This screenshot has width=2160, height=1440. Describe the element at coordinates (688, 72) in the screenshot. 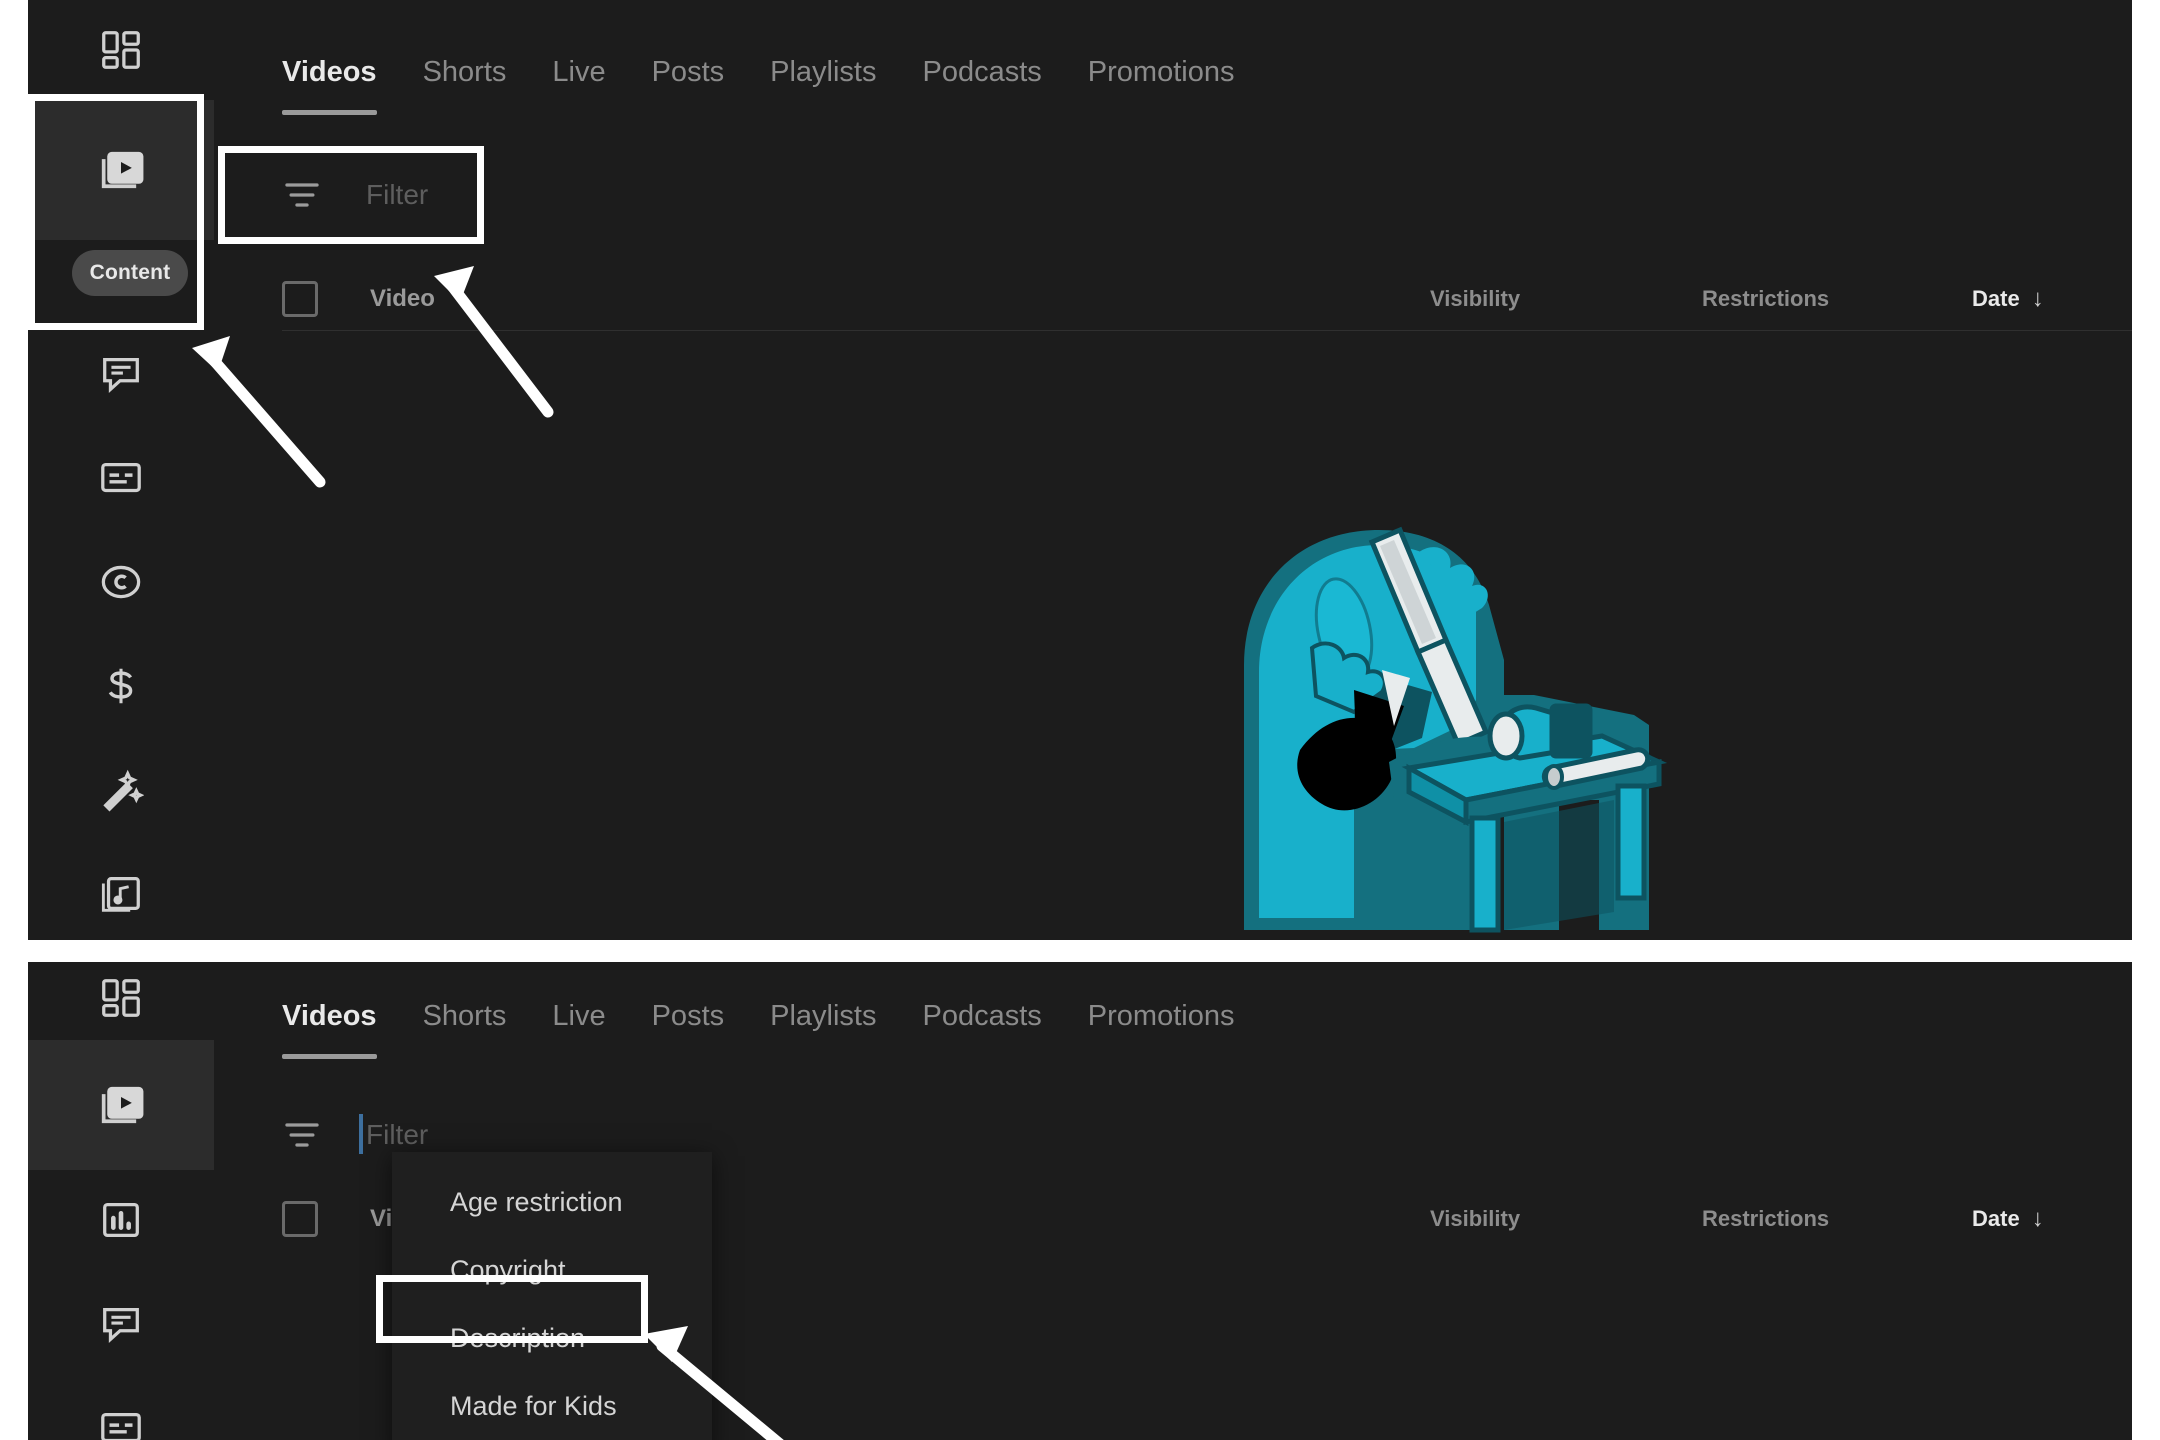

I see `tab-posts-label: Posts` at that location.